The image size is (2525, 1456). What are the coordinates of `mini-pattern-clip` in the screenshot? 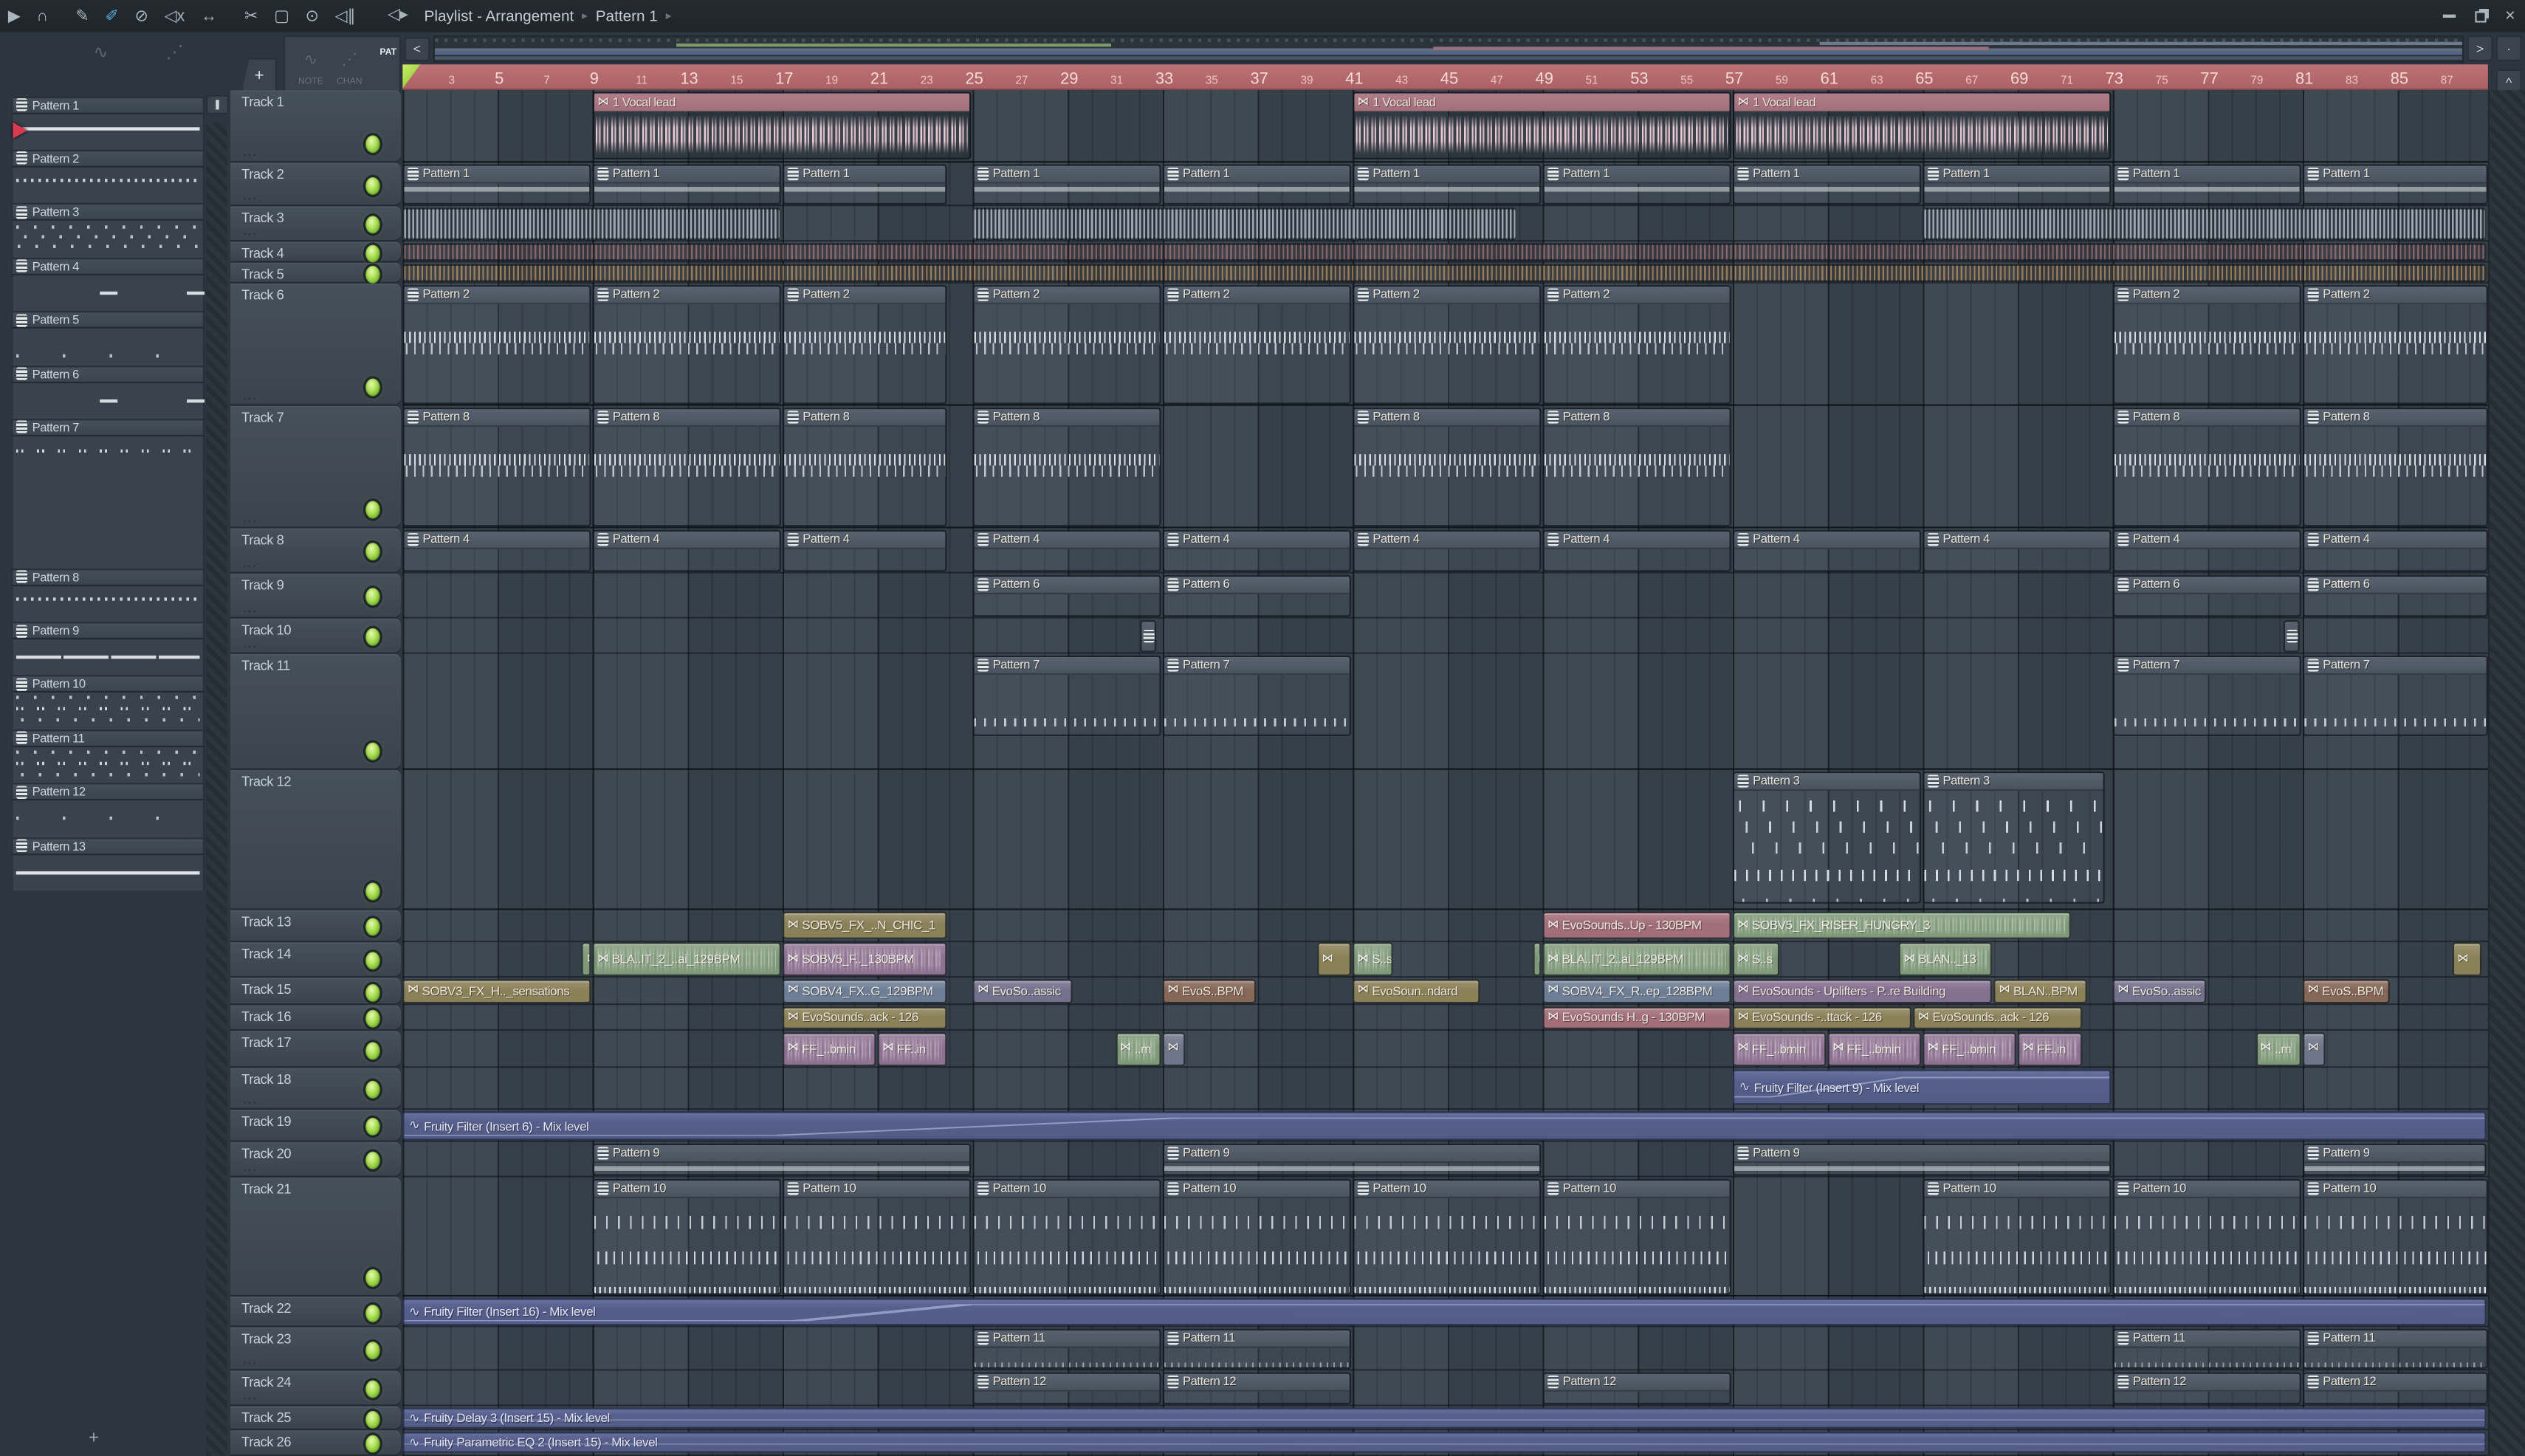 It's located at (2292, 635).